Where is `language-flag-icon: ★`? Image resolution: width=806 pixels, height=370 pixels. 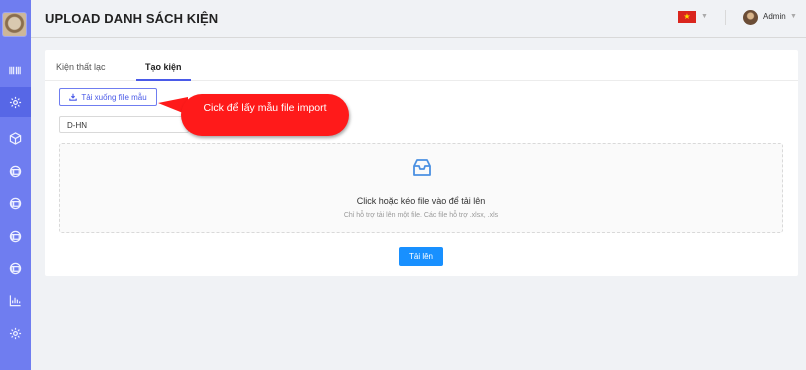 language-flag-icon: ★ is located at coordinates (687, 17).